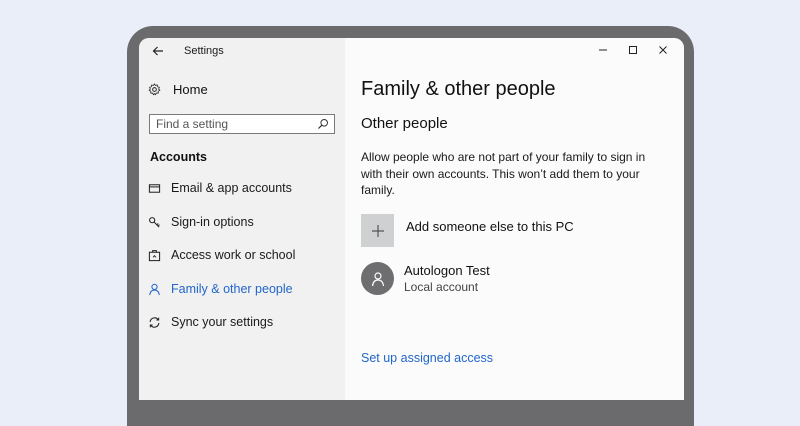 The width and height of the screenshot is (800, 426). I want to click on close-button, so click(663, 50).